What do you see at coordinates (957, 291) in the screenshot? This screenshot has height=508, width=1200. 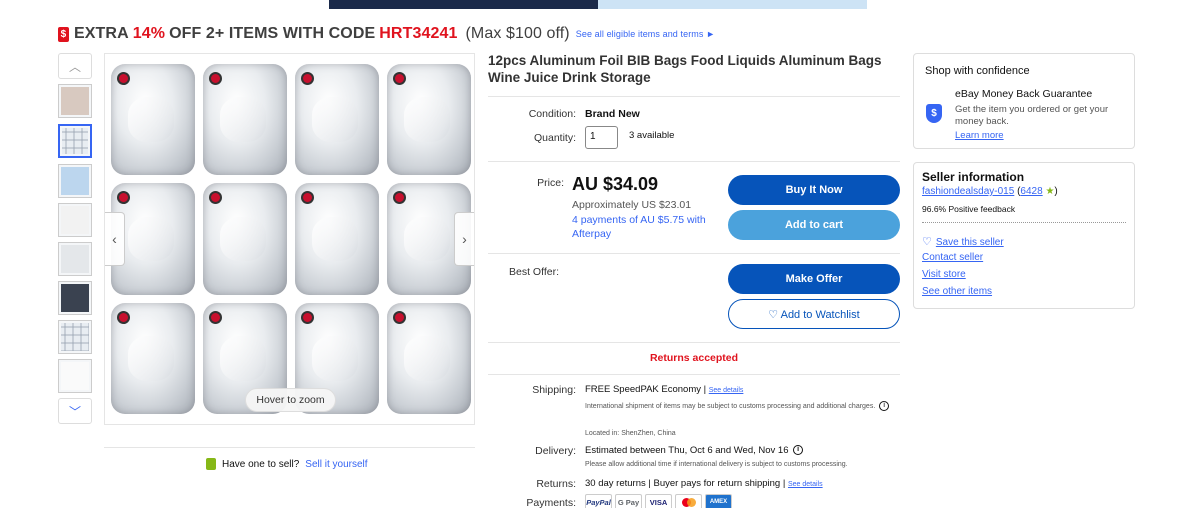 I see `see-other-items-link: See other items` at bounding box center [957, 291].